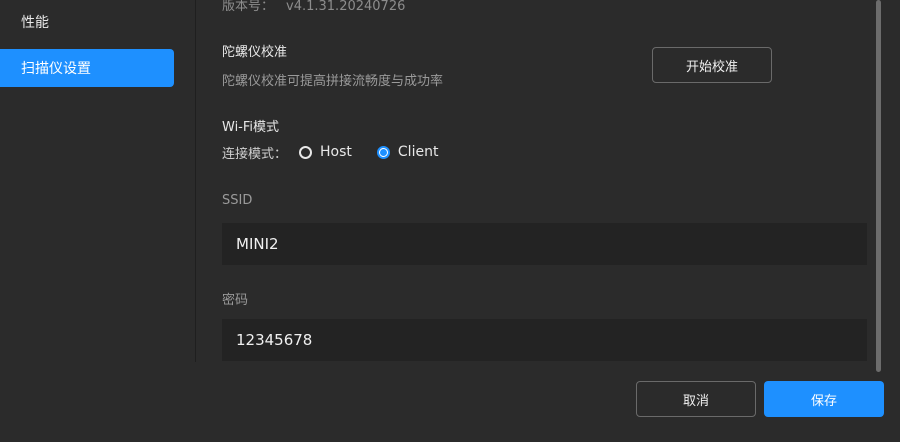  Describe the element at coordinates (235, 300) in the screenshot. I see `password-label: 密码` at that location.